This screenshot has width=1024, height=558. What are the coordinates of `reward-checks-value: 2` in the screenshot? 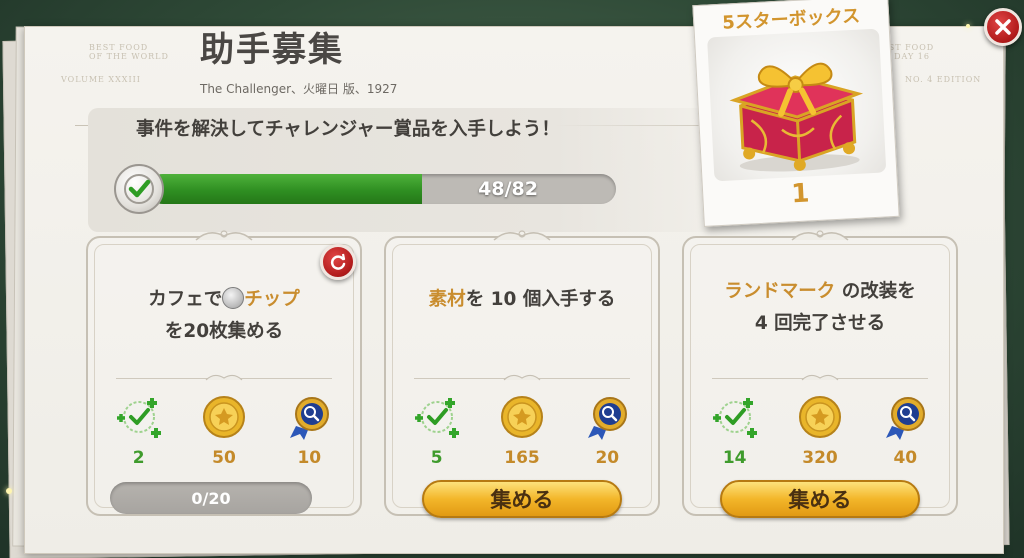 It's located at (138, 458).